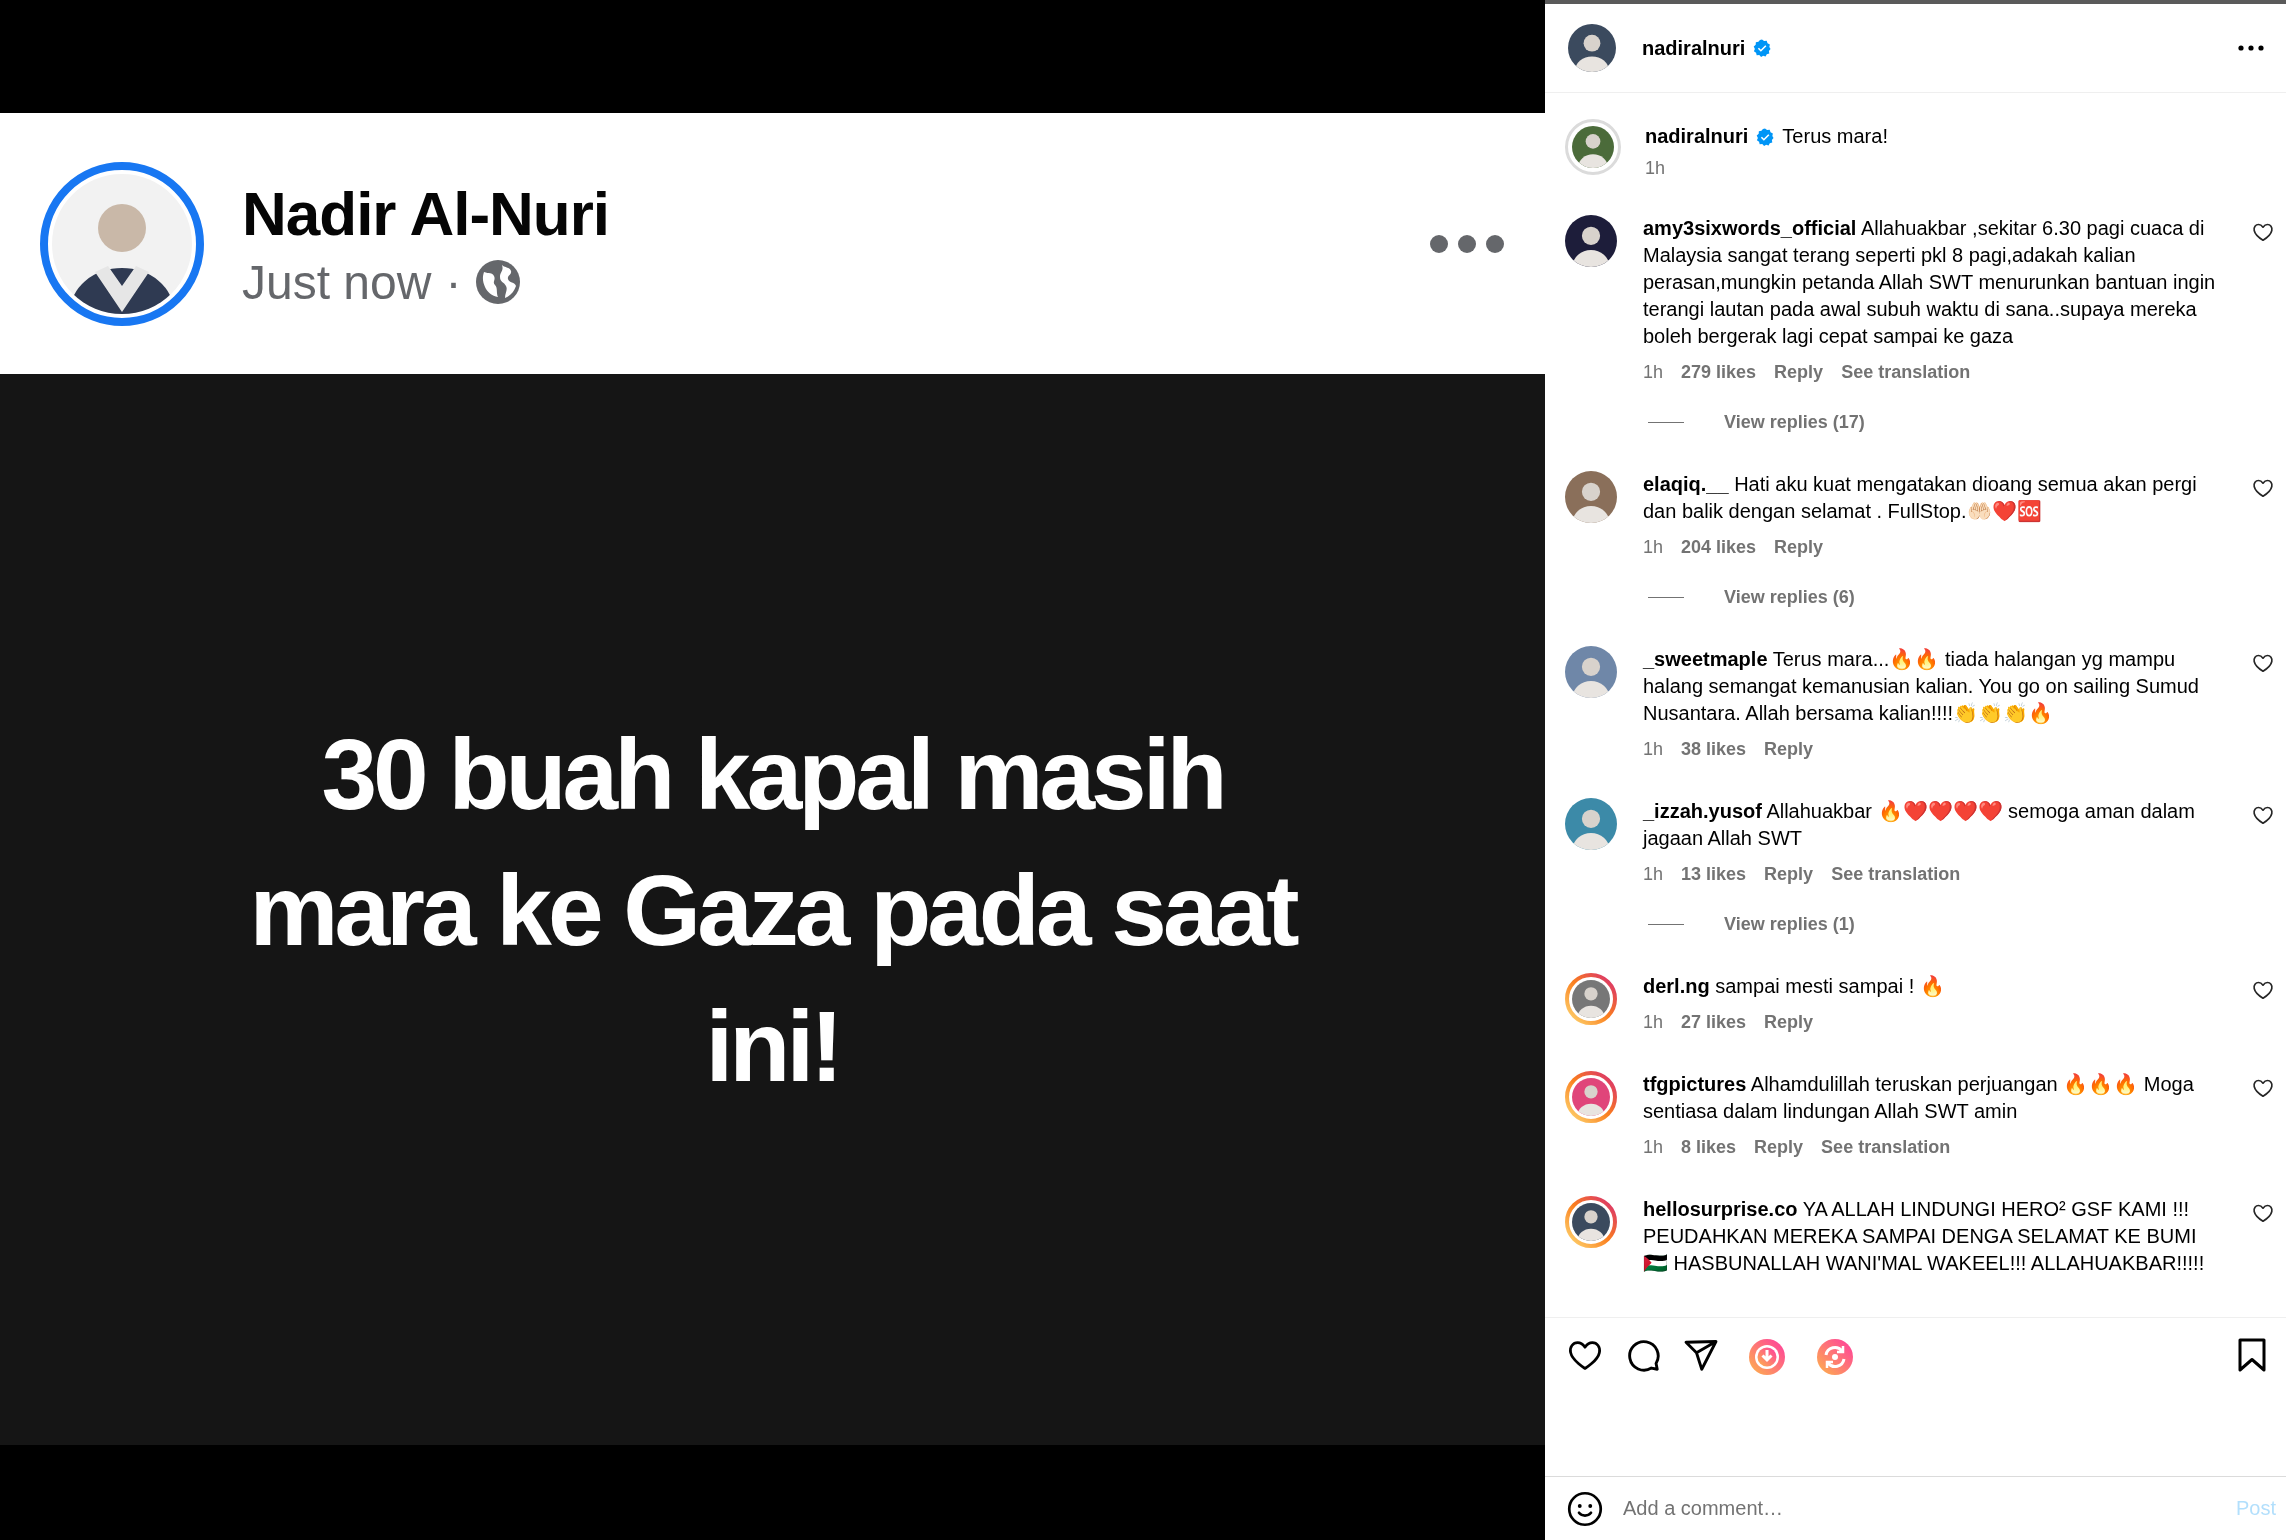 The height and width of the screenshot is (1540, 2286). Describe the element at coordinates (1714, 874) in the screenshot. I see `likes-count: 13 likes` at that location.